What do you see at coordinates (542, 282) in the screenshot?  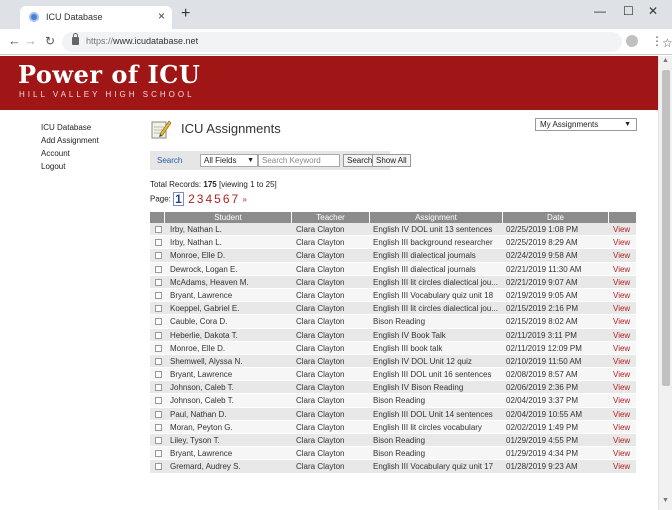 I see `cell-date: 02/21/2019 9:07 AM` at bounding box center [542, 282].